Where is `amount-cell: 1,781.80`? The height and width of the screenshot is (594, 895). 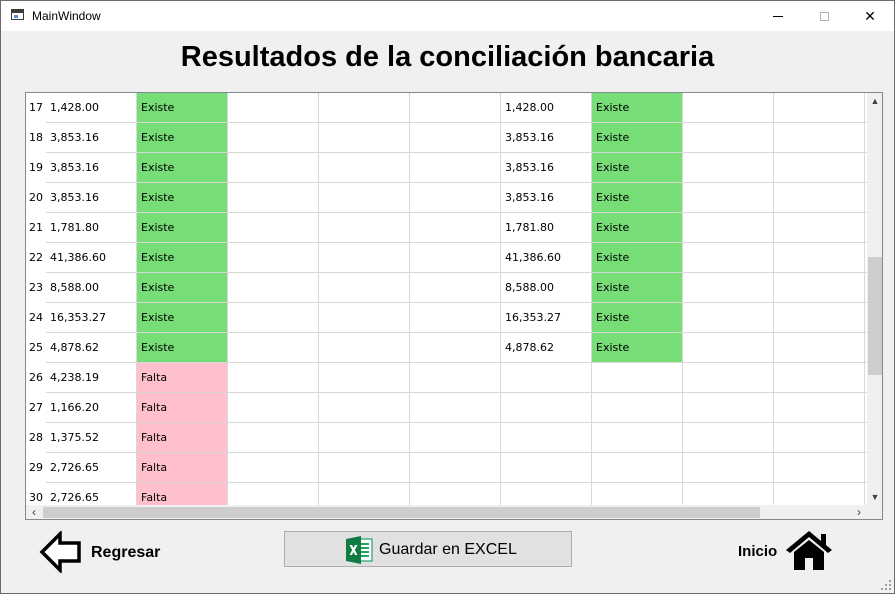 amount-cell: 1,781.80 is located at coordinates (91, 228).